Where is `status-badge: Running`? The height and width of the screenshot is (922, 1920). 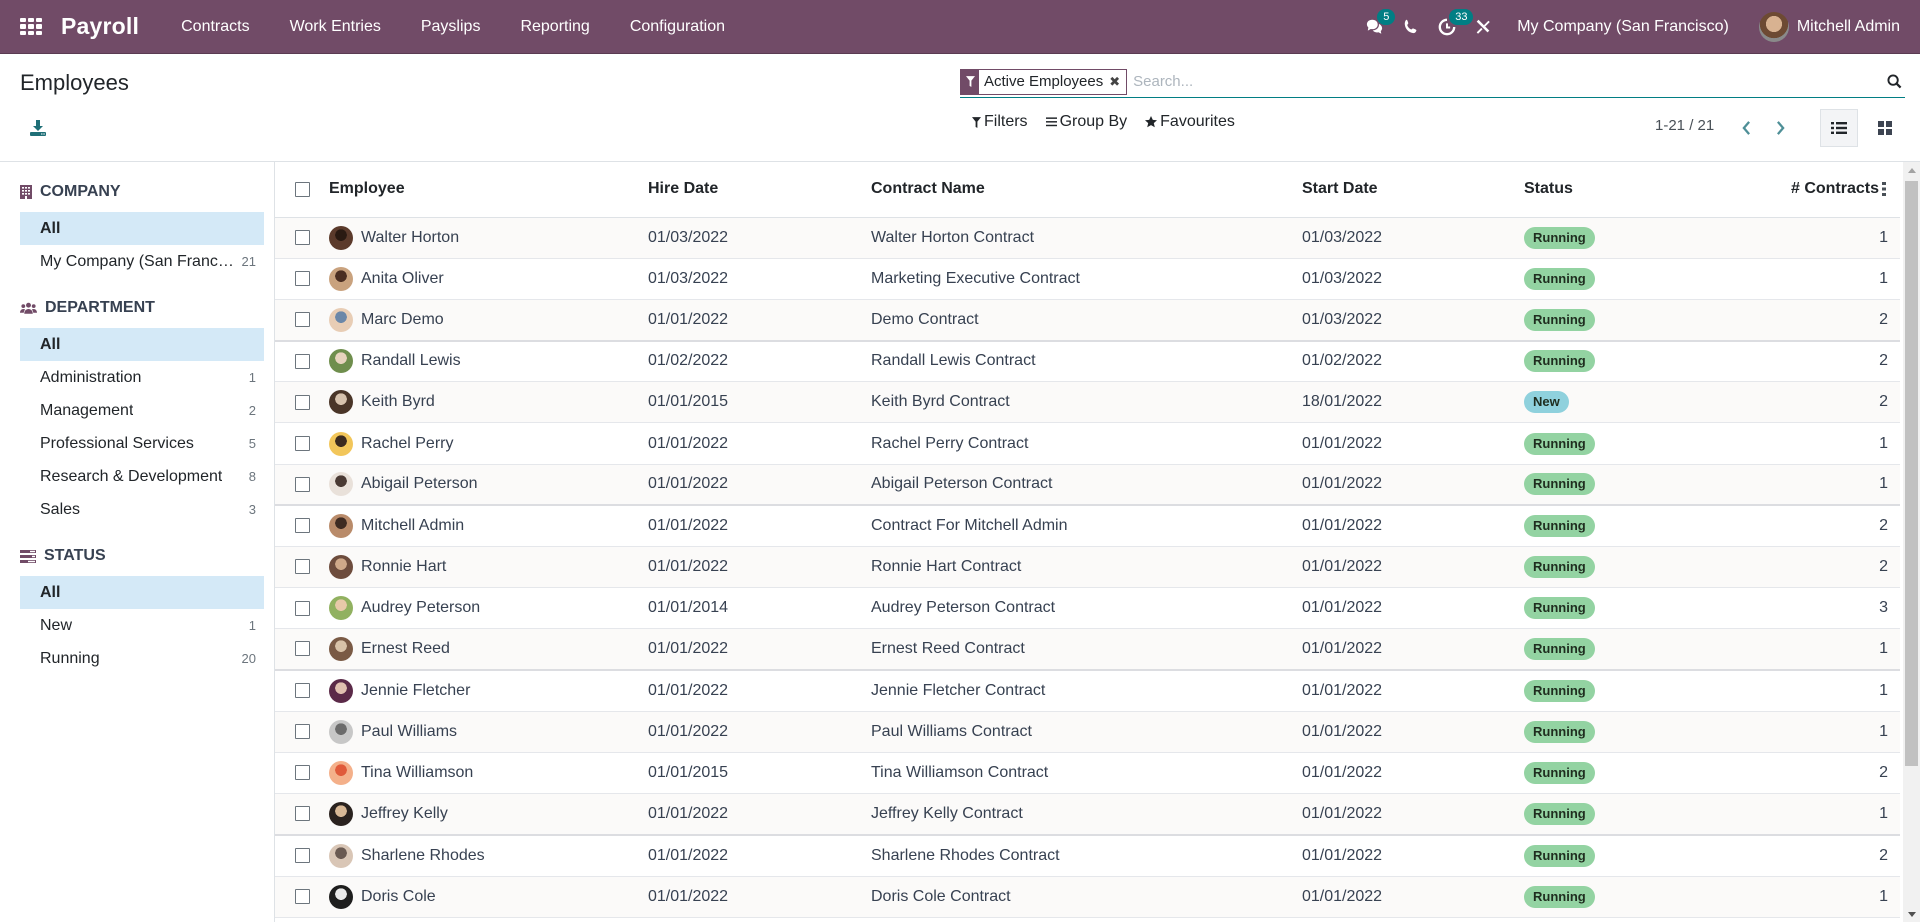 status-badge: Running is located at coordinates (1559, 278).